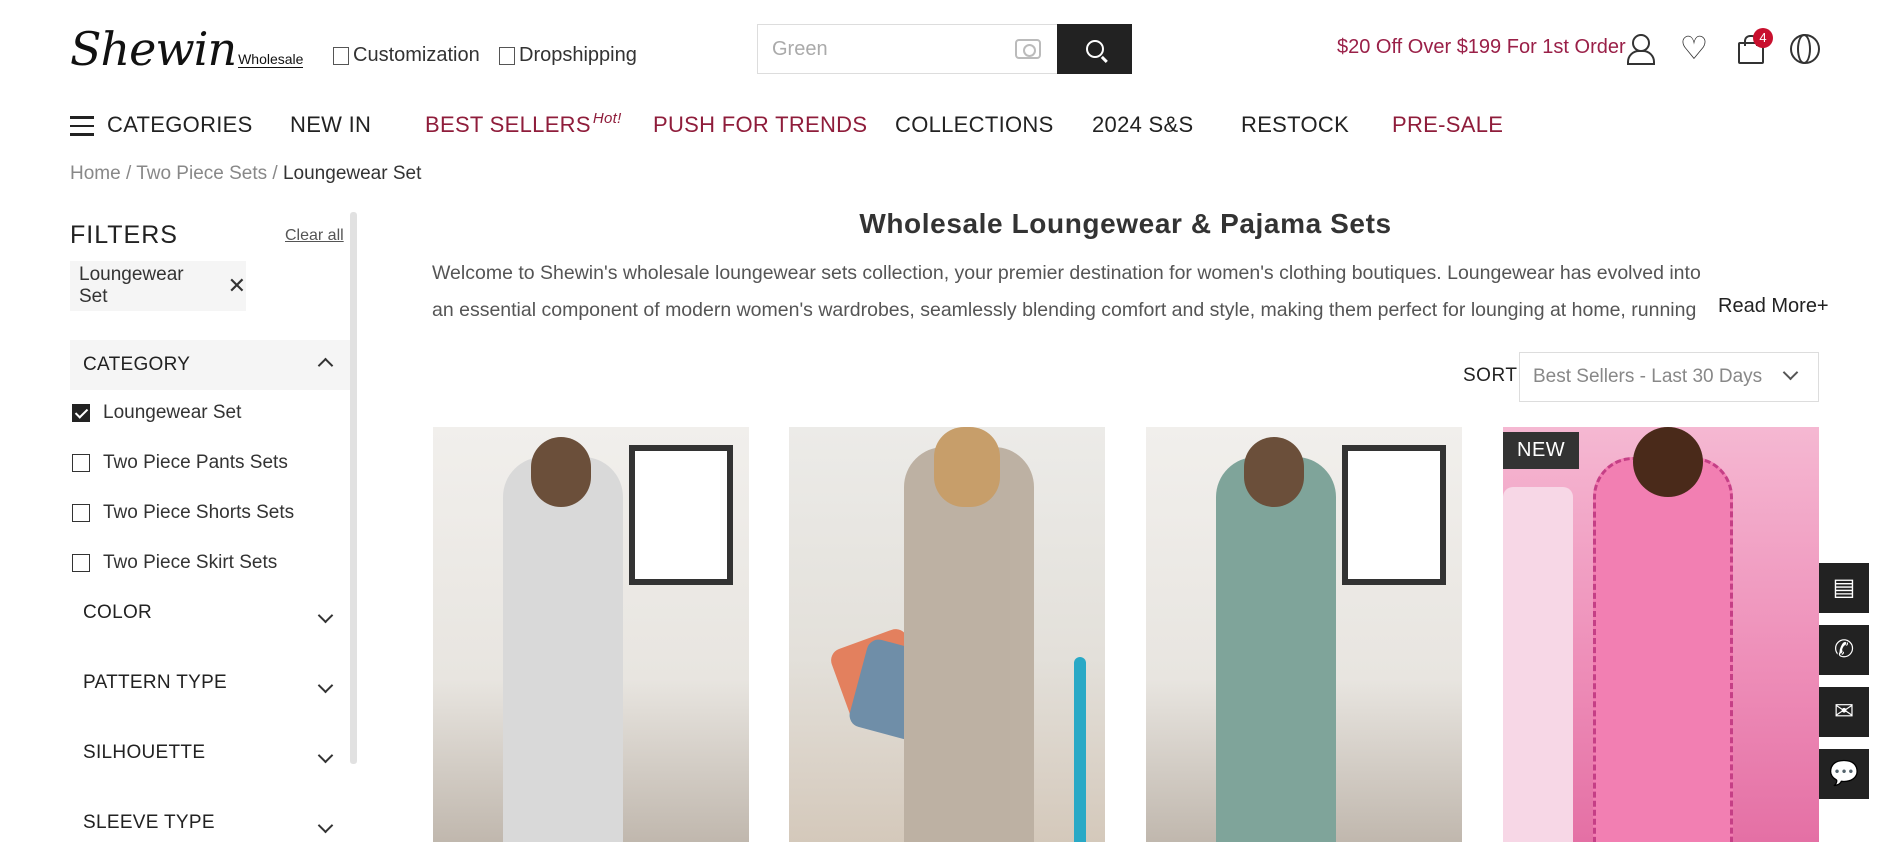 Image resolution: width=1896 pixels, height=842 pixels. I want to click on customization-label: Customization, so click(416, 55).